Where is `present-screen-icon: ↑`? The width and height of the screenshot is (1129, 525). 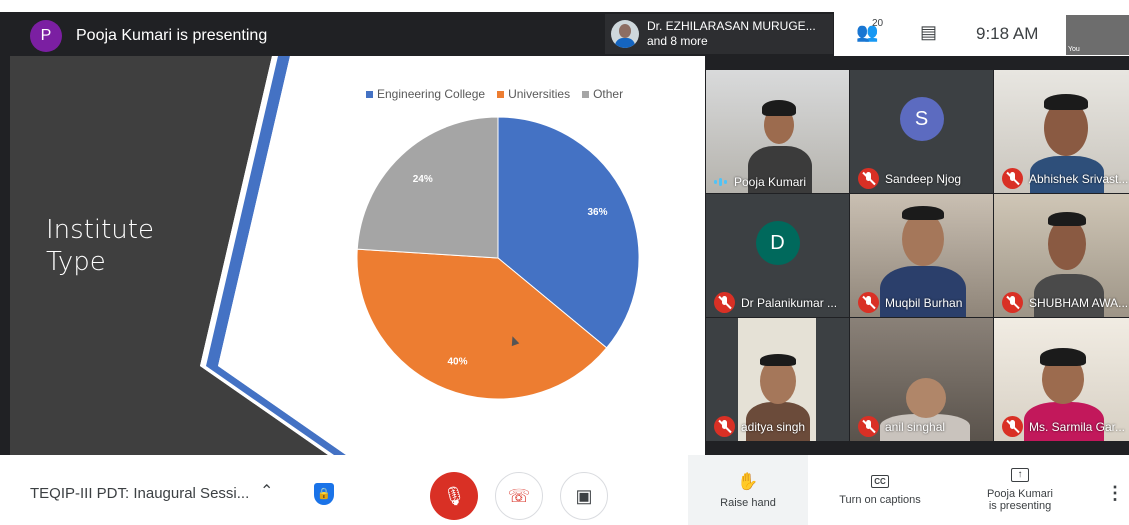 present-screen-icon: ↑ is located at coordinates (1020, 475).